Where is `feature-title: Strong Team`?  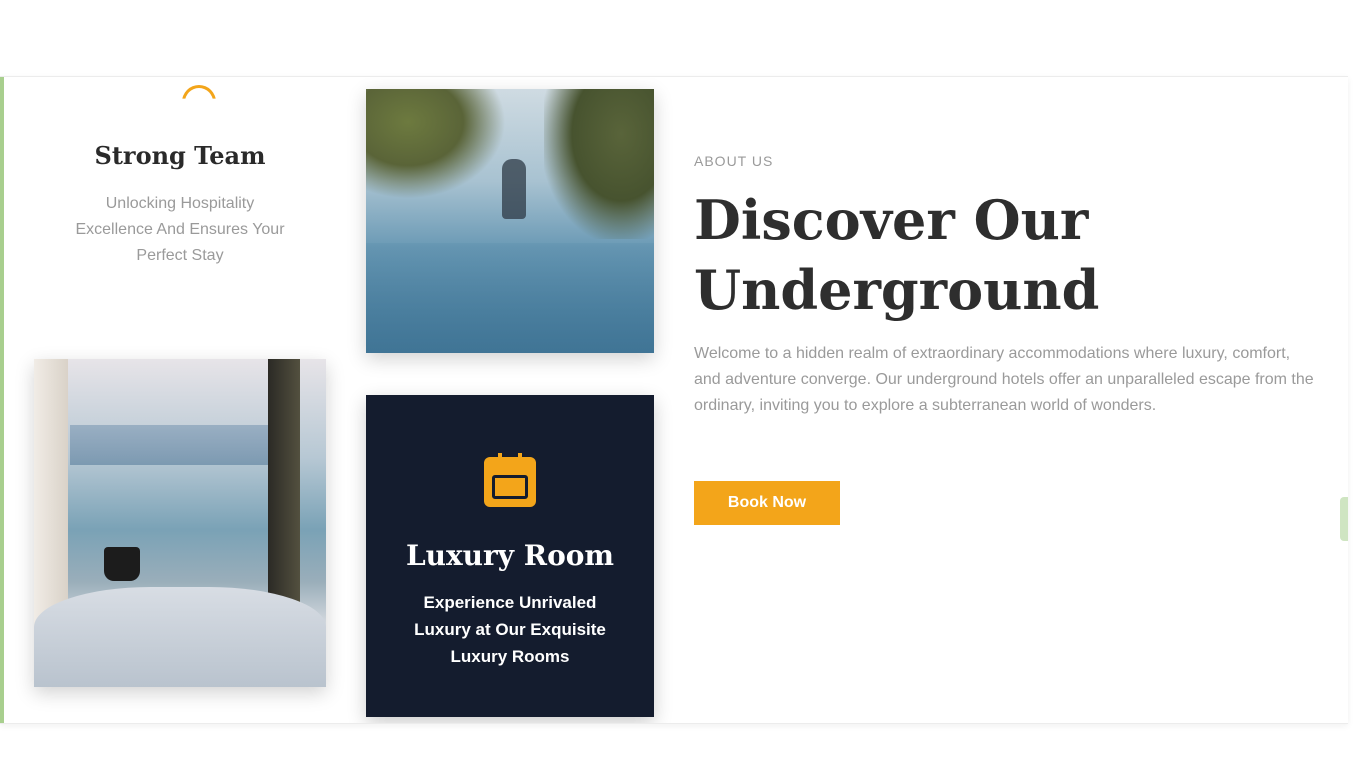
feature-title: Strong Team is located at coordinates (180, 155).